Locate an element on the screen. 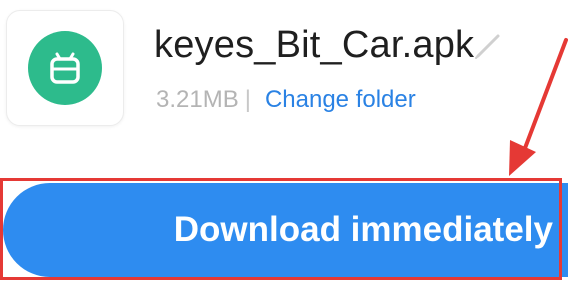 The height and width of the screenshot is (287, 568). android-icon is located at coordinates (65, 68).